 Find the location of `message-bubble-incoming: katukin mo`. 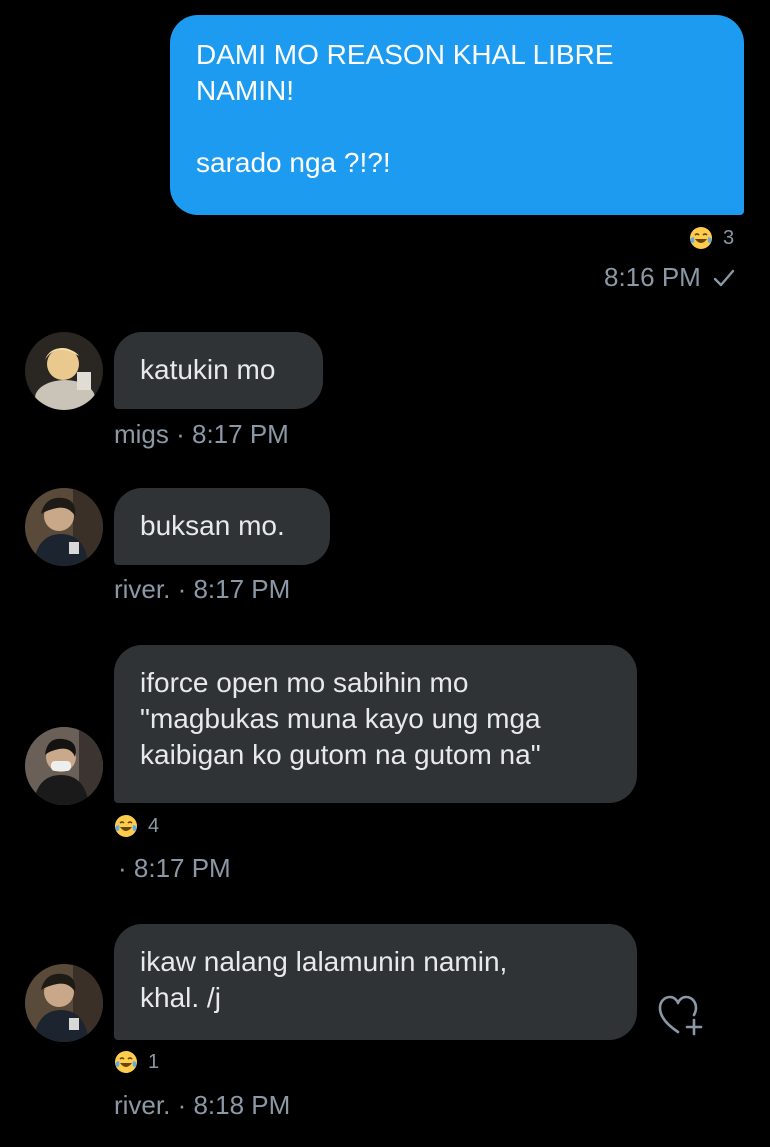

message-bubble-incoming: katukin mo is located at coordinates (218, 370).